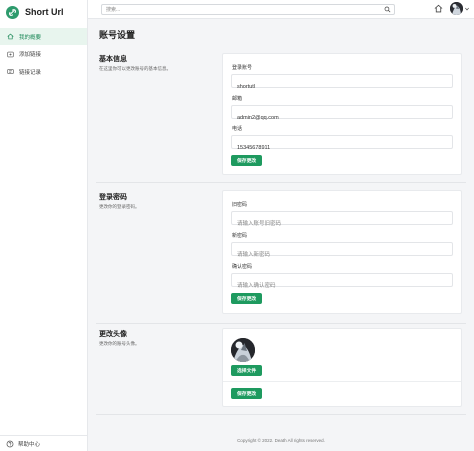 The image size is (474, 451). What do you see at coordinates (247, 160) in the screenshot?
I see `save-basic-button: 保存更改` at bounding box center [247, 160].